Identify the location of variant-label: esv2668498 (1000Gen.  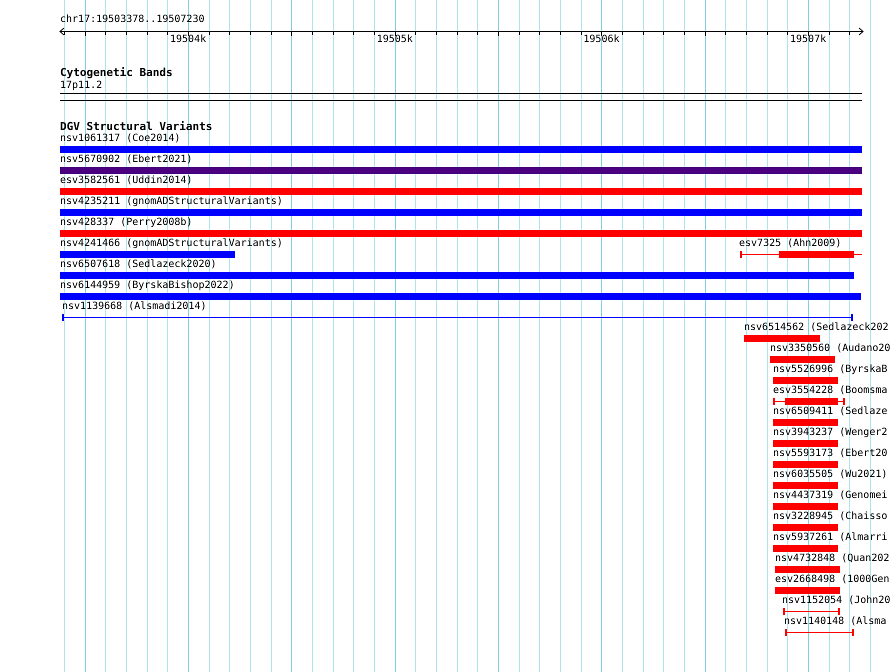
(832, 580).